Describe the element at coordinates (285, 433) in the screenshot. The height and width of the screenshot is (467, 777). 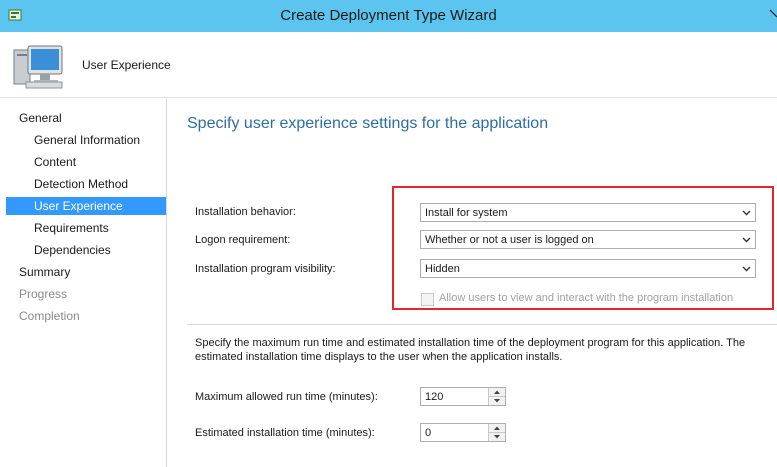
I see `estimated-time-label: Estimated installation time (minutes):` at that location.